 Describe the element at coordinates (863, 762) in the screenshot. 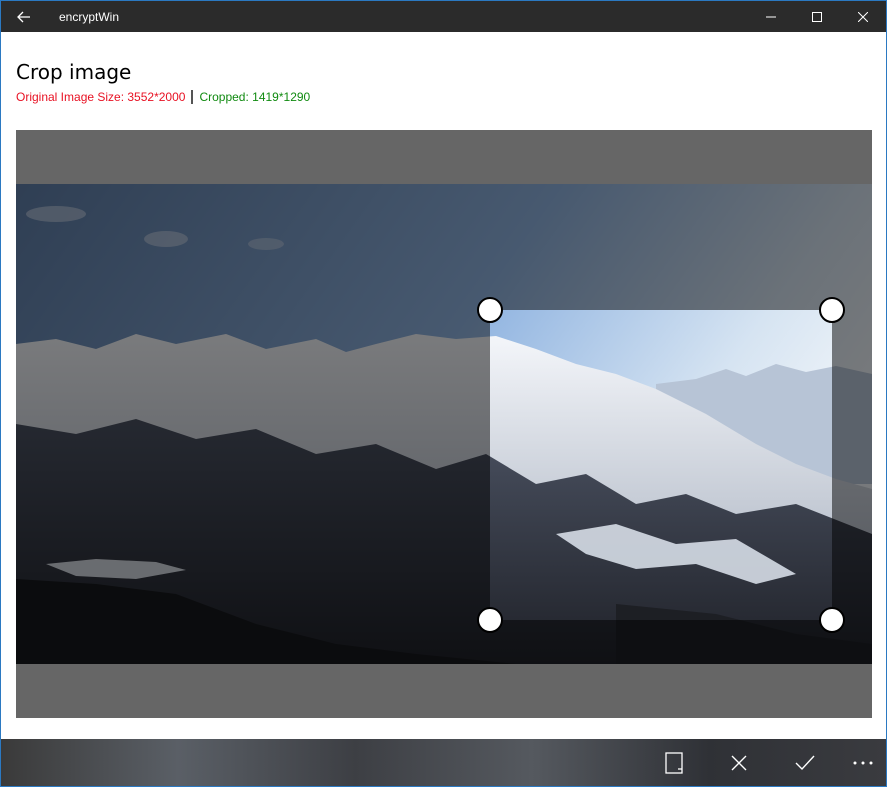

I see `more-icon` at that location.